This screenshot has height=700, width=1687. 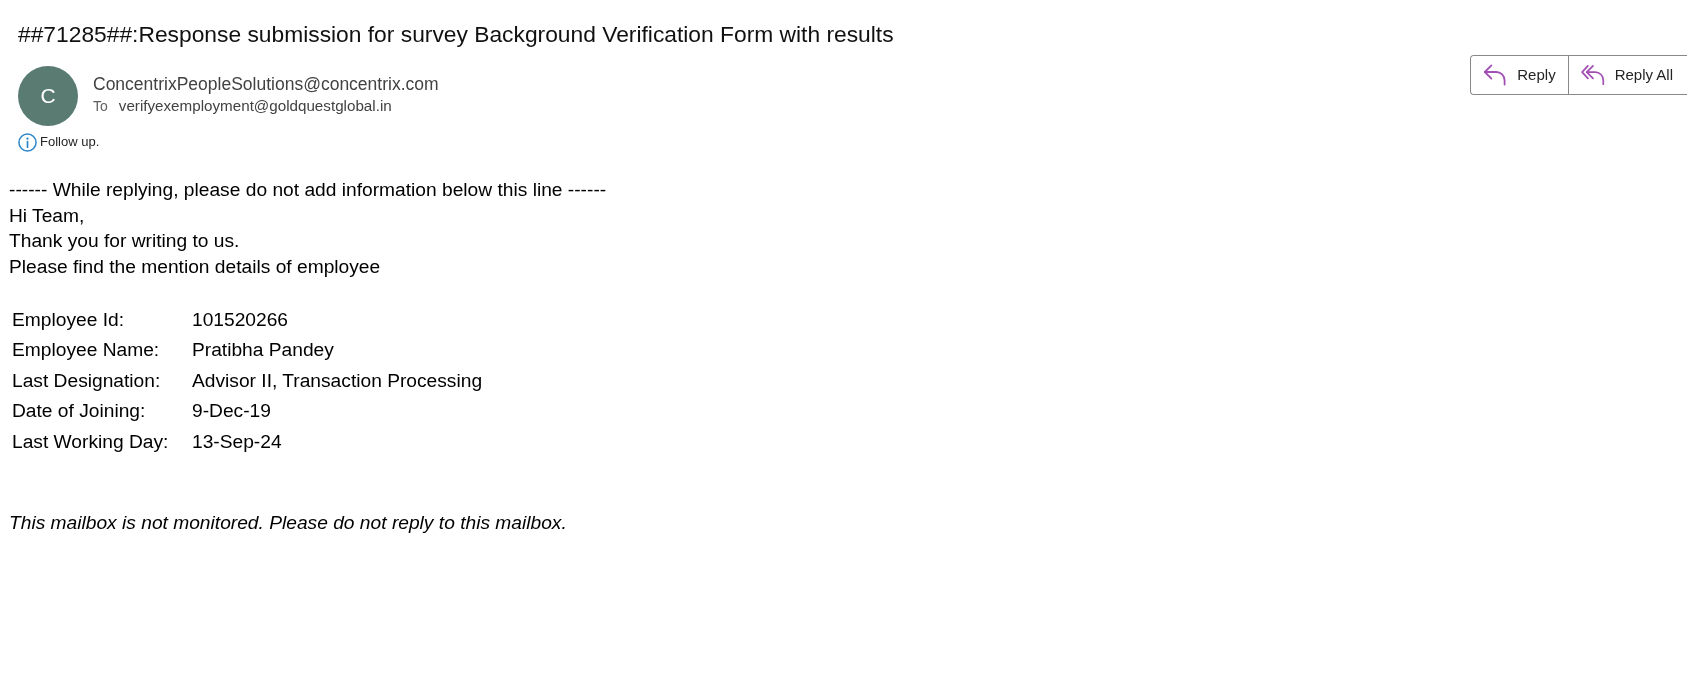 I want to click on detail-value: 101520266, so click(x=240, y=319).